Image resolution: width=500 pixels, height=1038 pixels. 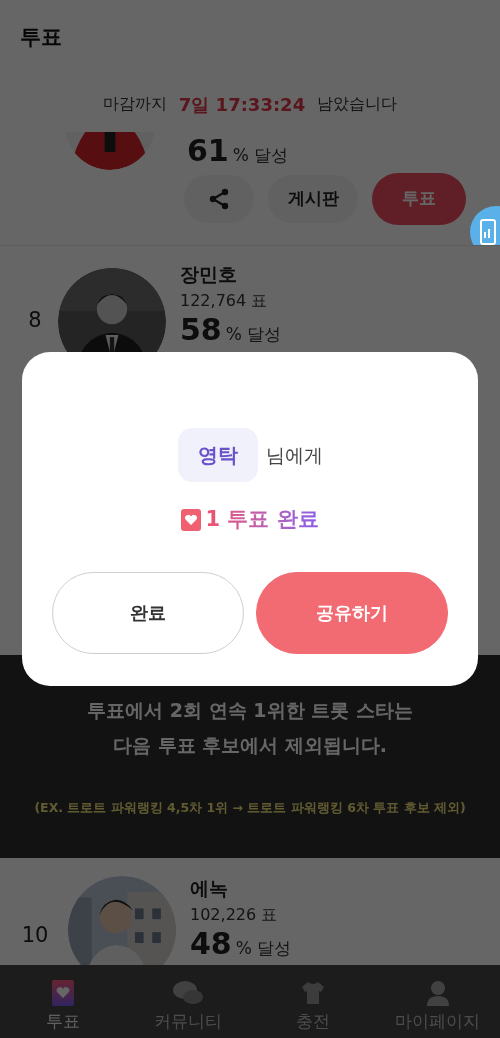 What do you see at coordinates (217, 455) in the screenshot?
I see `recipient-name: 영탁` at bounding box center [217, 455].